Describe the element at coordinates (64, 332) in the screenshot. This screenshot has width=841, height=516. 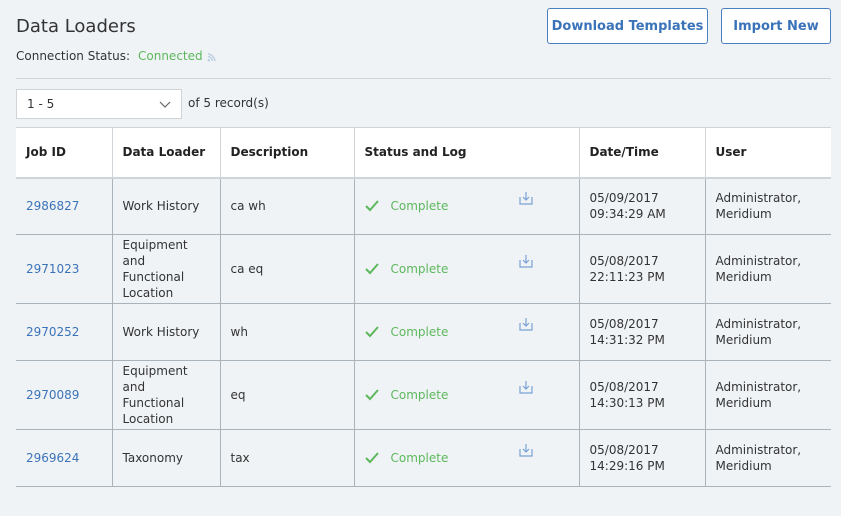
I see `job-id-link: 2970252` at that location.